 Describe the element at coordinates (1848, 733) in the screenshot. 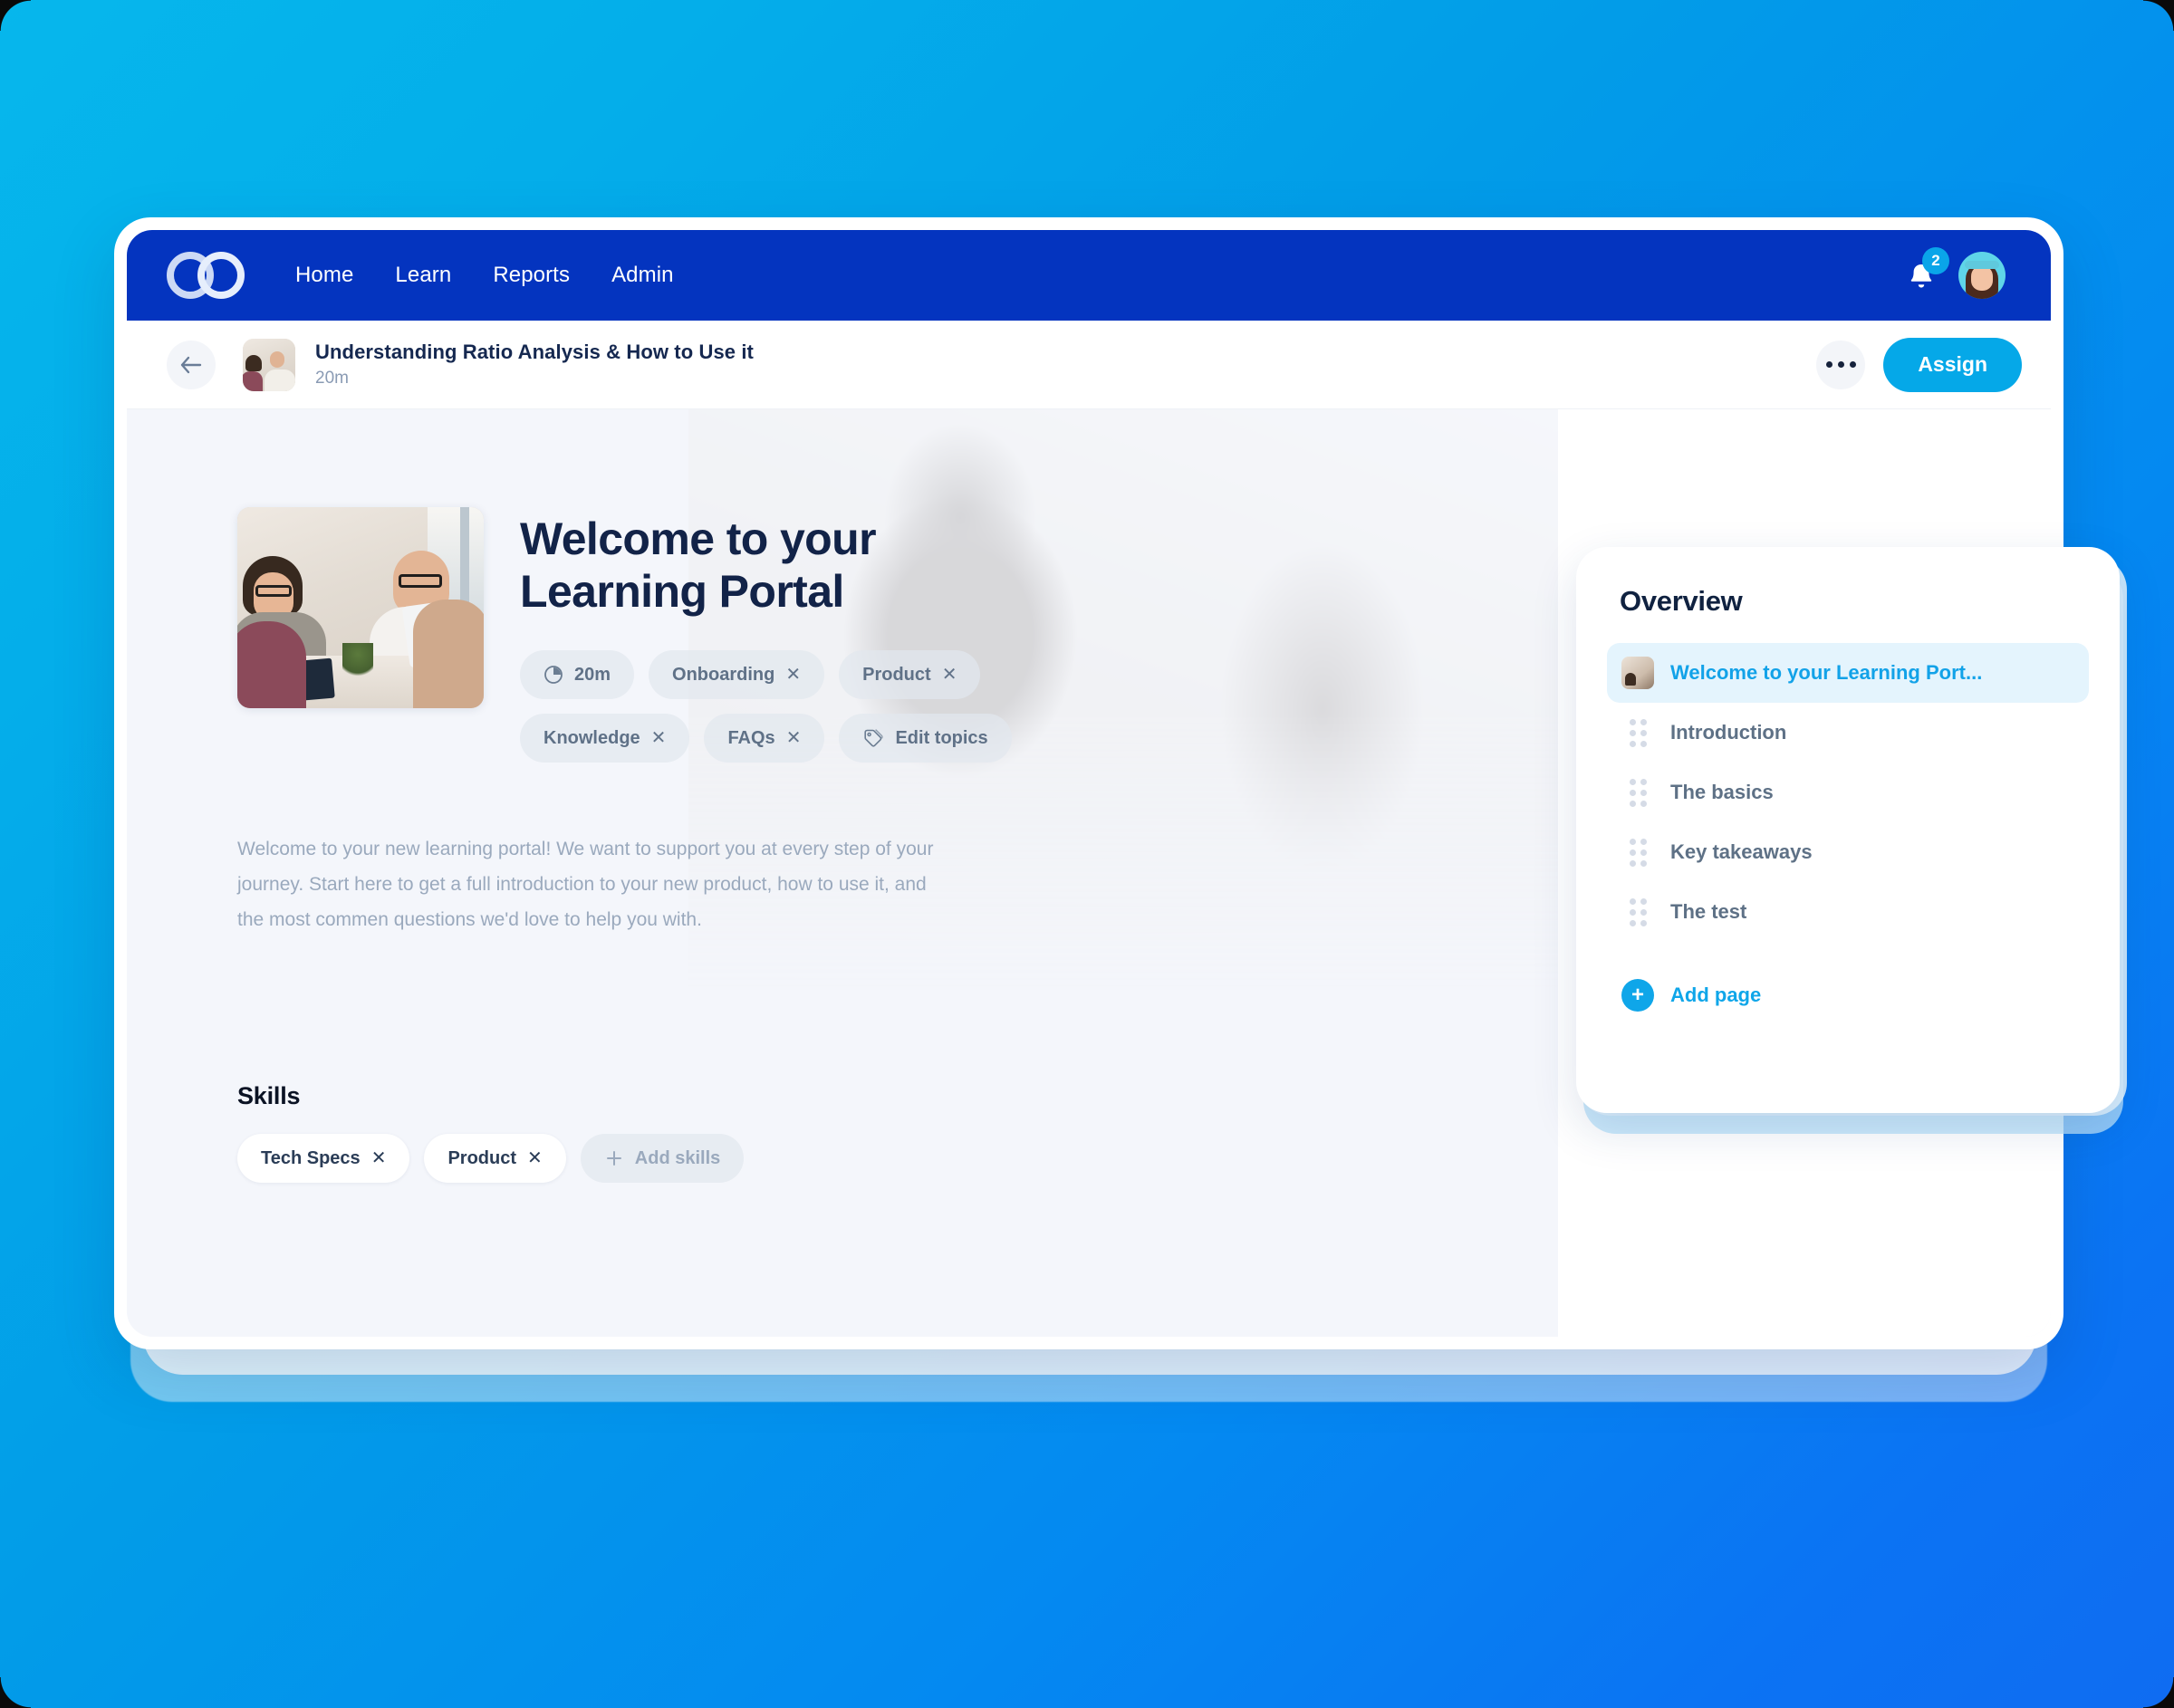

I see `overview-item-introduction: Introduction` at that location.